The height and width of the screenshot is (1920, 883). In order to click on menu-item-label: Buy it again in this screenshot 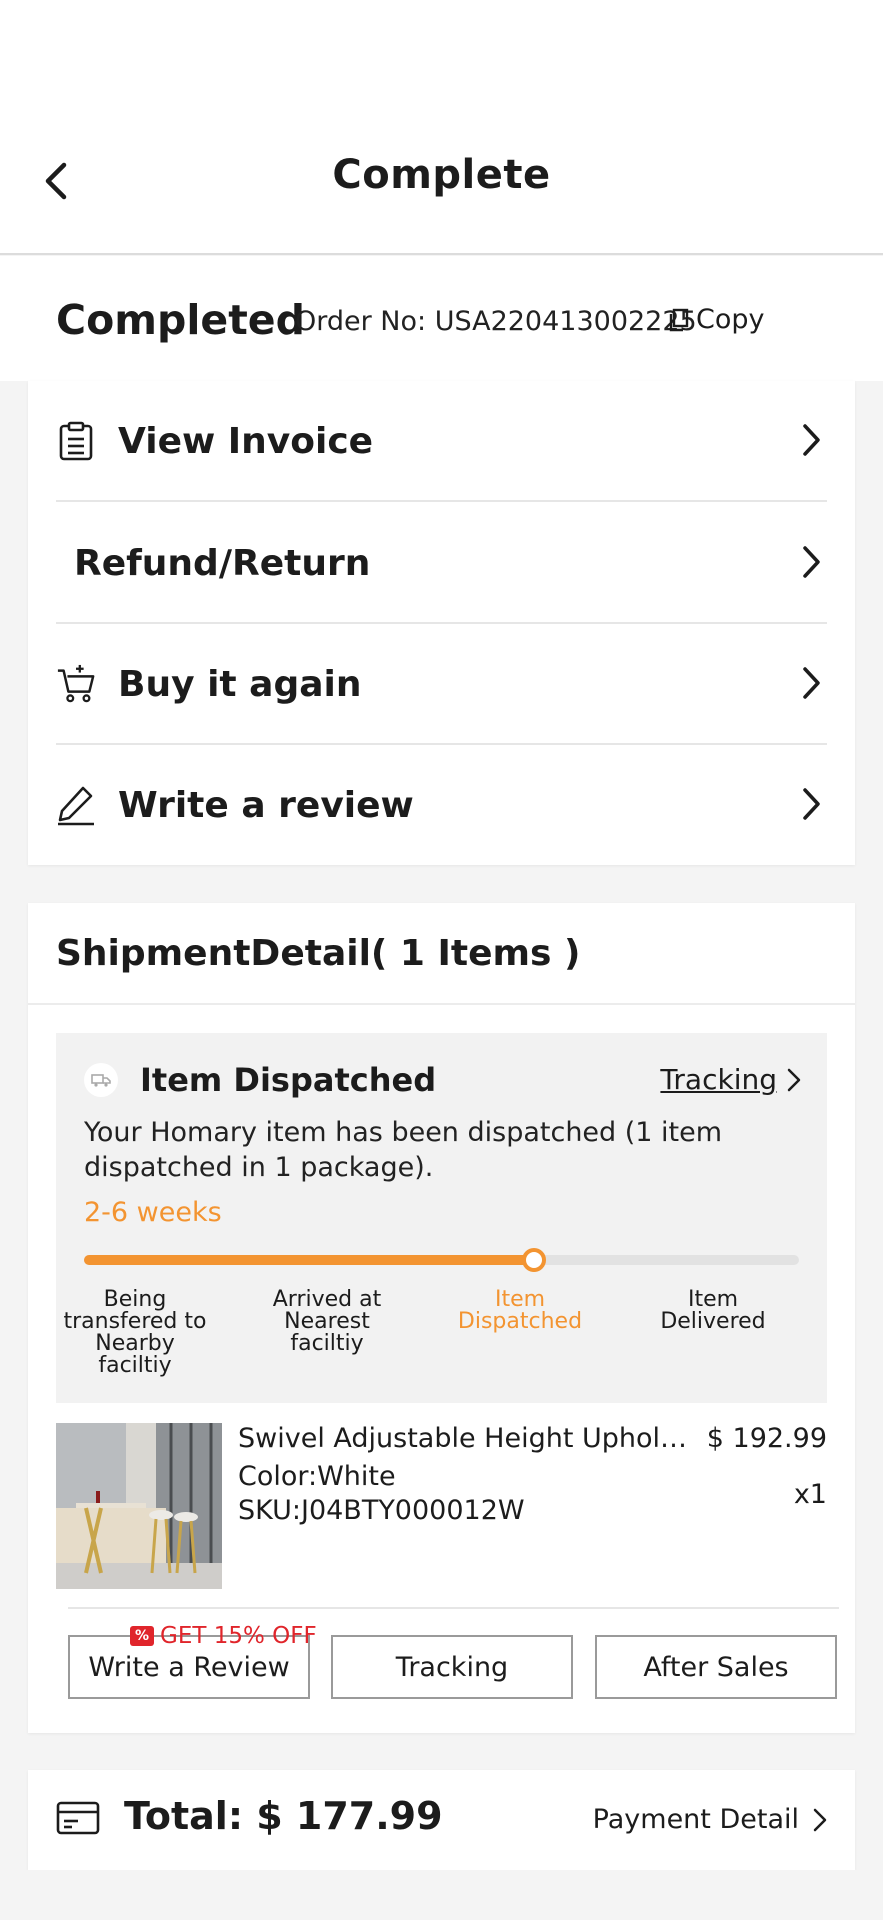, I will do `click(240, 684)`.